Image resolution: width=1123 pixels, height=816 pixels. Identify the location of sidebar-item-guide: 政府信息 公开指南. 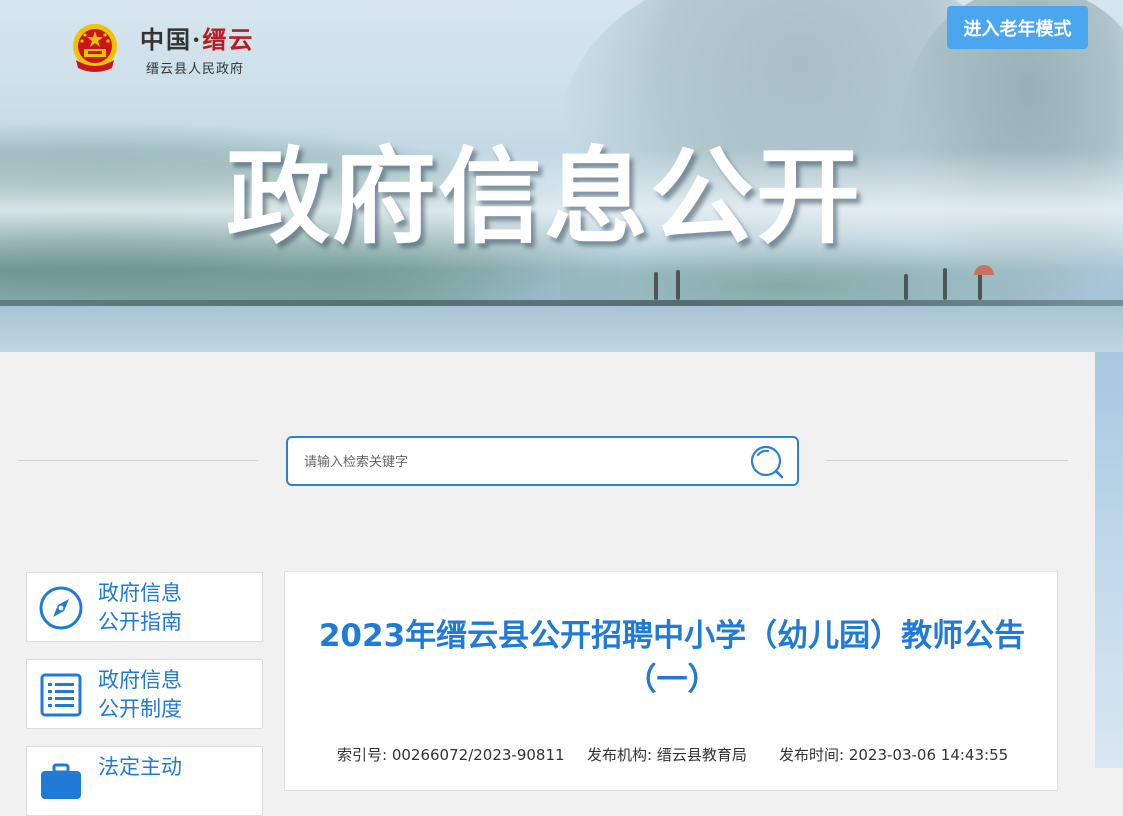
(144, 607).